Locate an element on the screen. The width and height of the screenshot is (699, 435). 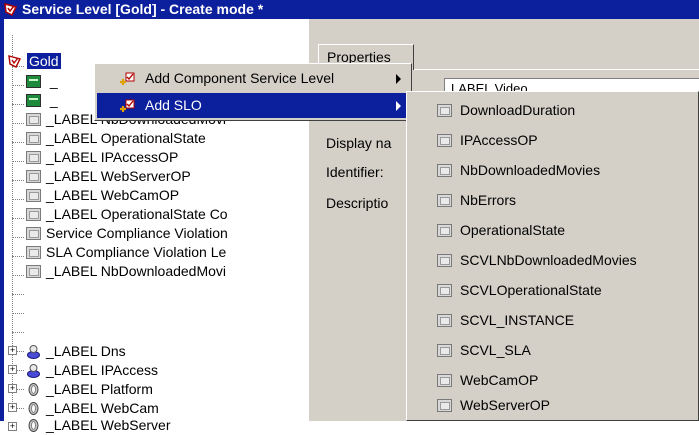
add-slo-icon is located at coordinates (127, 105).